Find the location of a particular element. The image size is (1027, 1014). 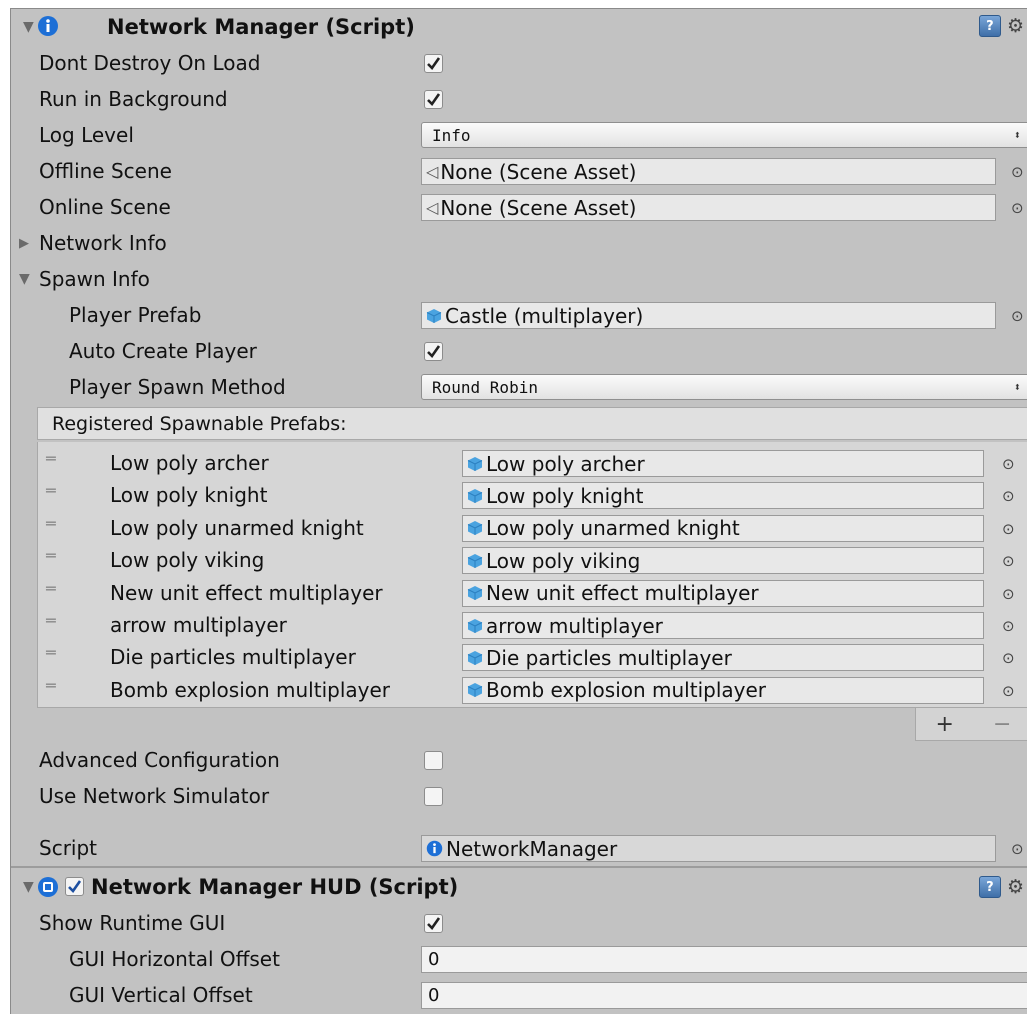

field-label: Script is located at coordinates (68, 848).